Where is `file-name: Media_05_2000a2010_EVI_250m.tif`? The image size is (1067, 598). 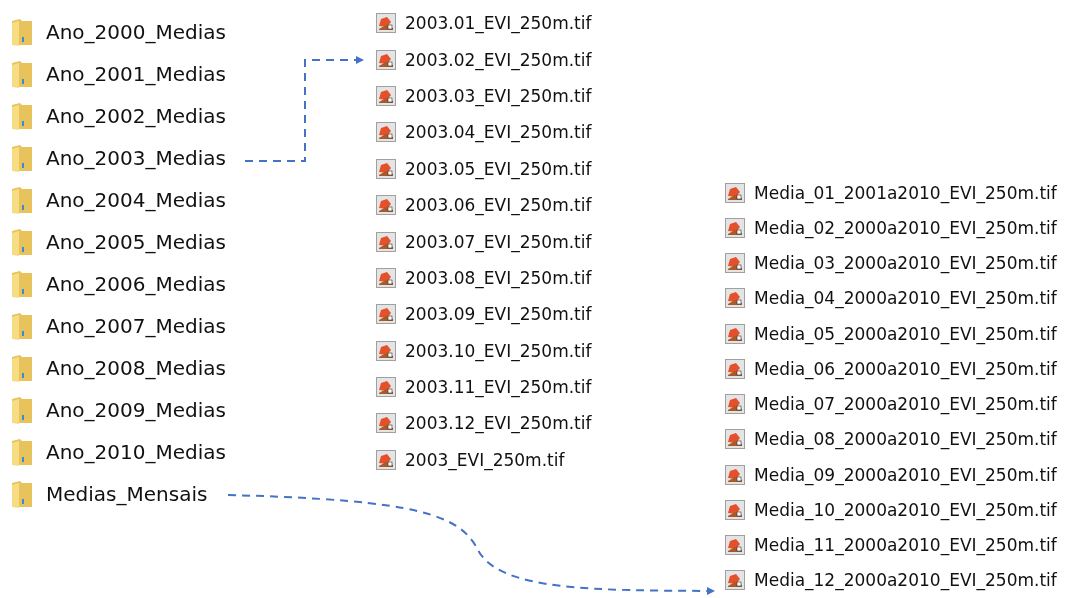 file-name: Media_05_2000a2010_EVI_250m.tif is located at coordinates (905, 333).